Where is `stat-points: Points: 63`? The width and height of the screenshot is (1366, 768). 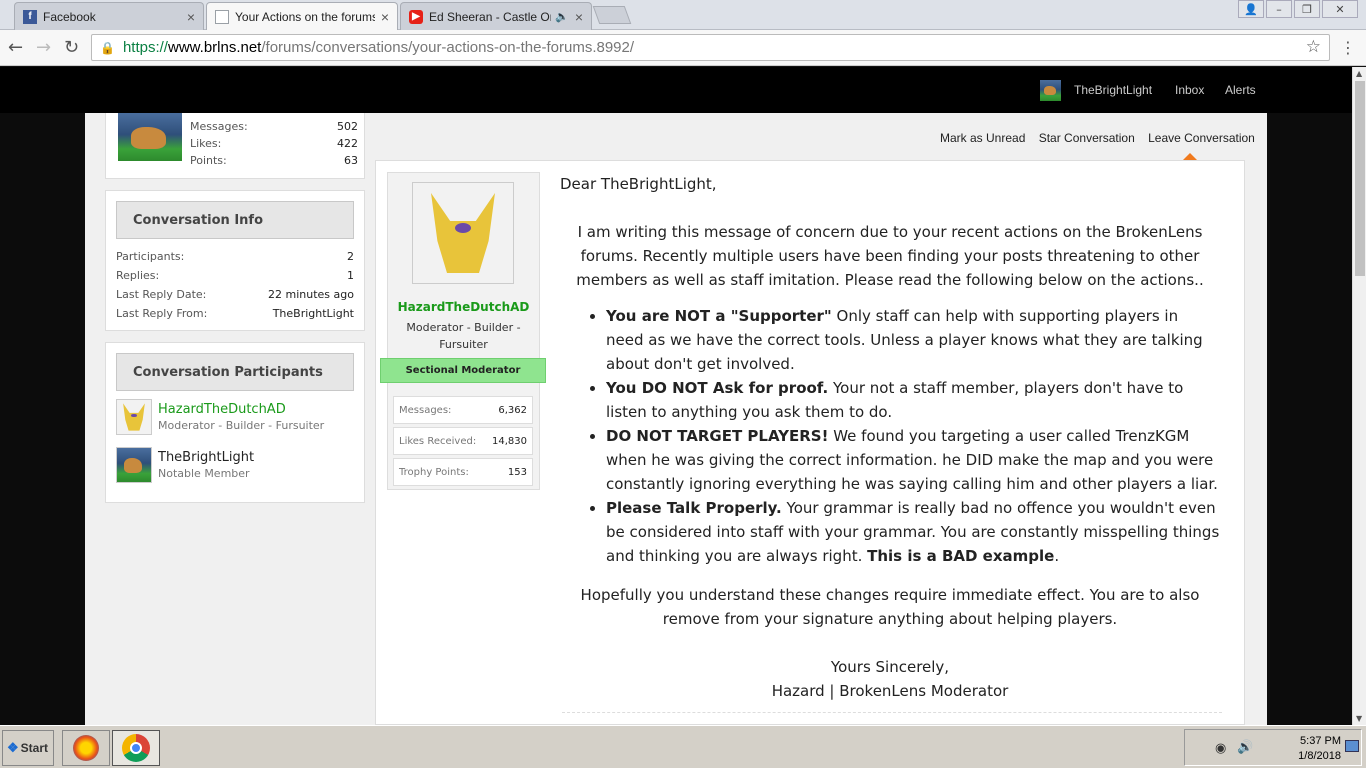 stat-points: Points: 63 is located at coordinates (273, 160).